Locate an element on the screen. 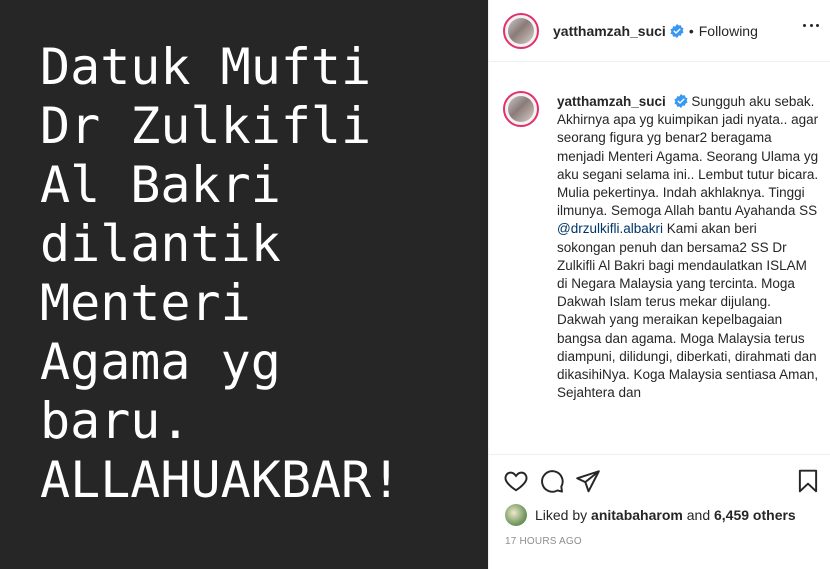 The image size is (830, 569). post-timestamp: 17 HOURS AGO is located at coordinates (543, 541).